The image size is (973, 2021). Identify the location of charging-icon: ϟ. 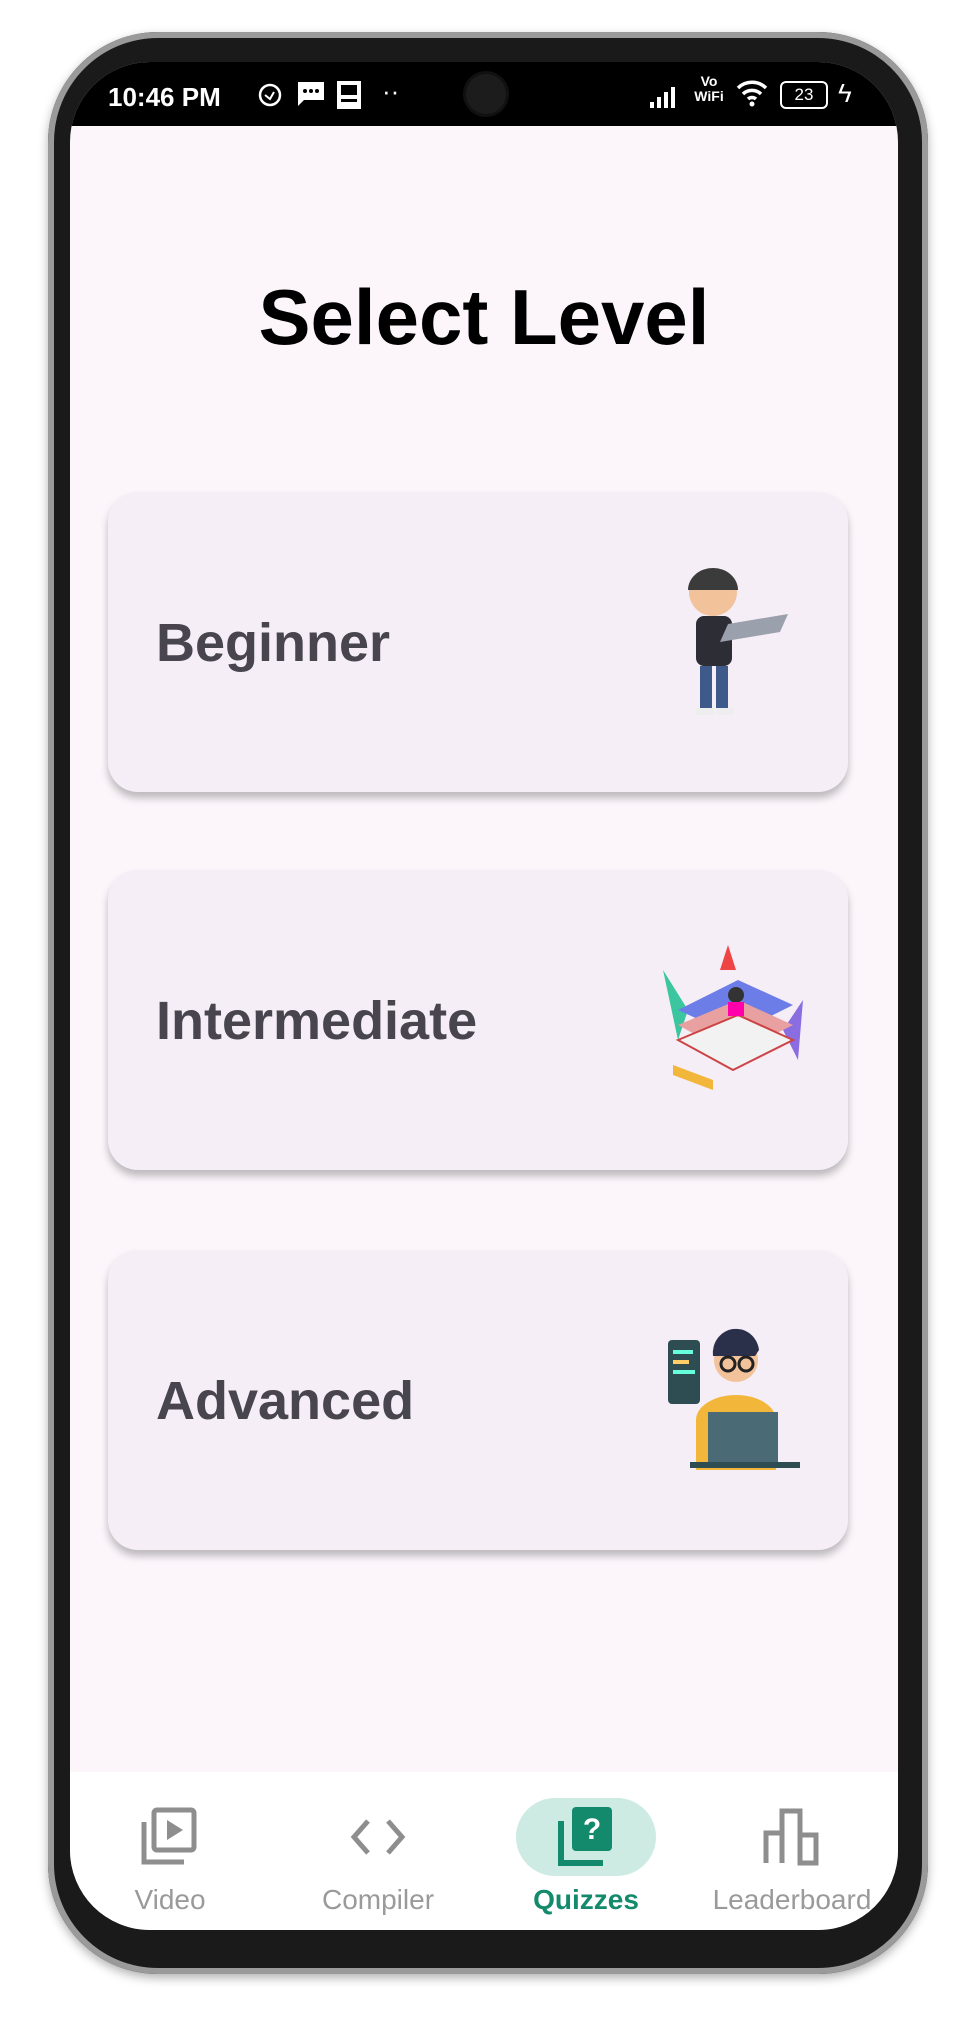
(845, 93).